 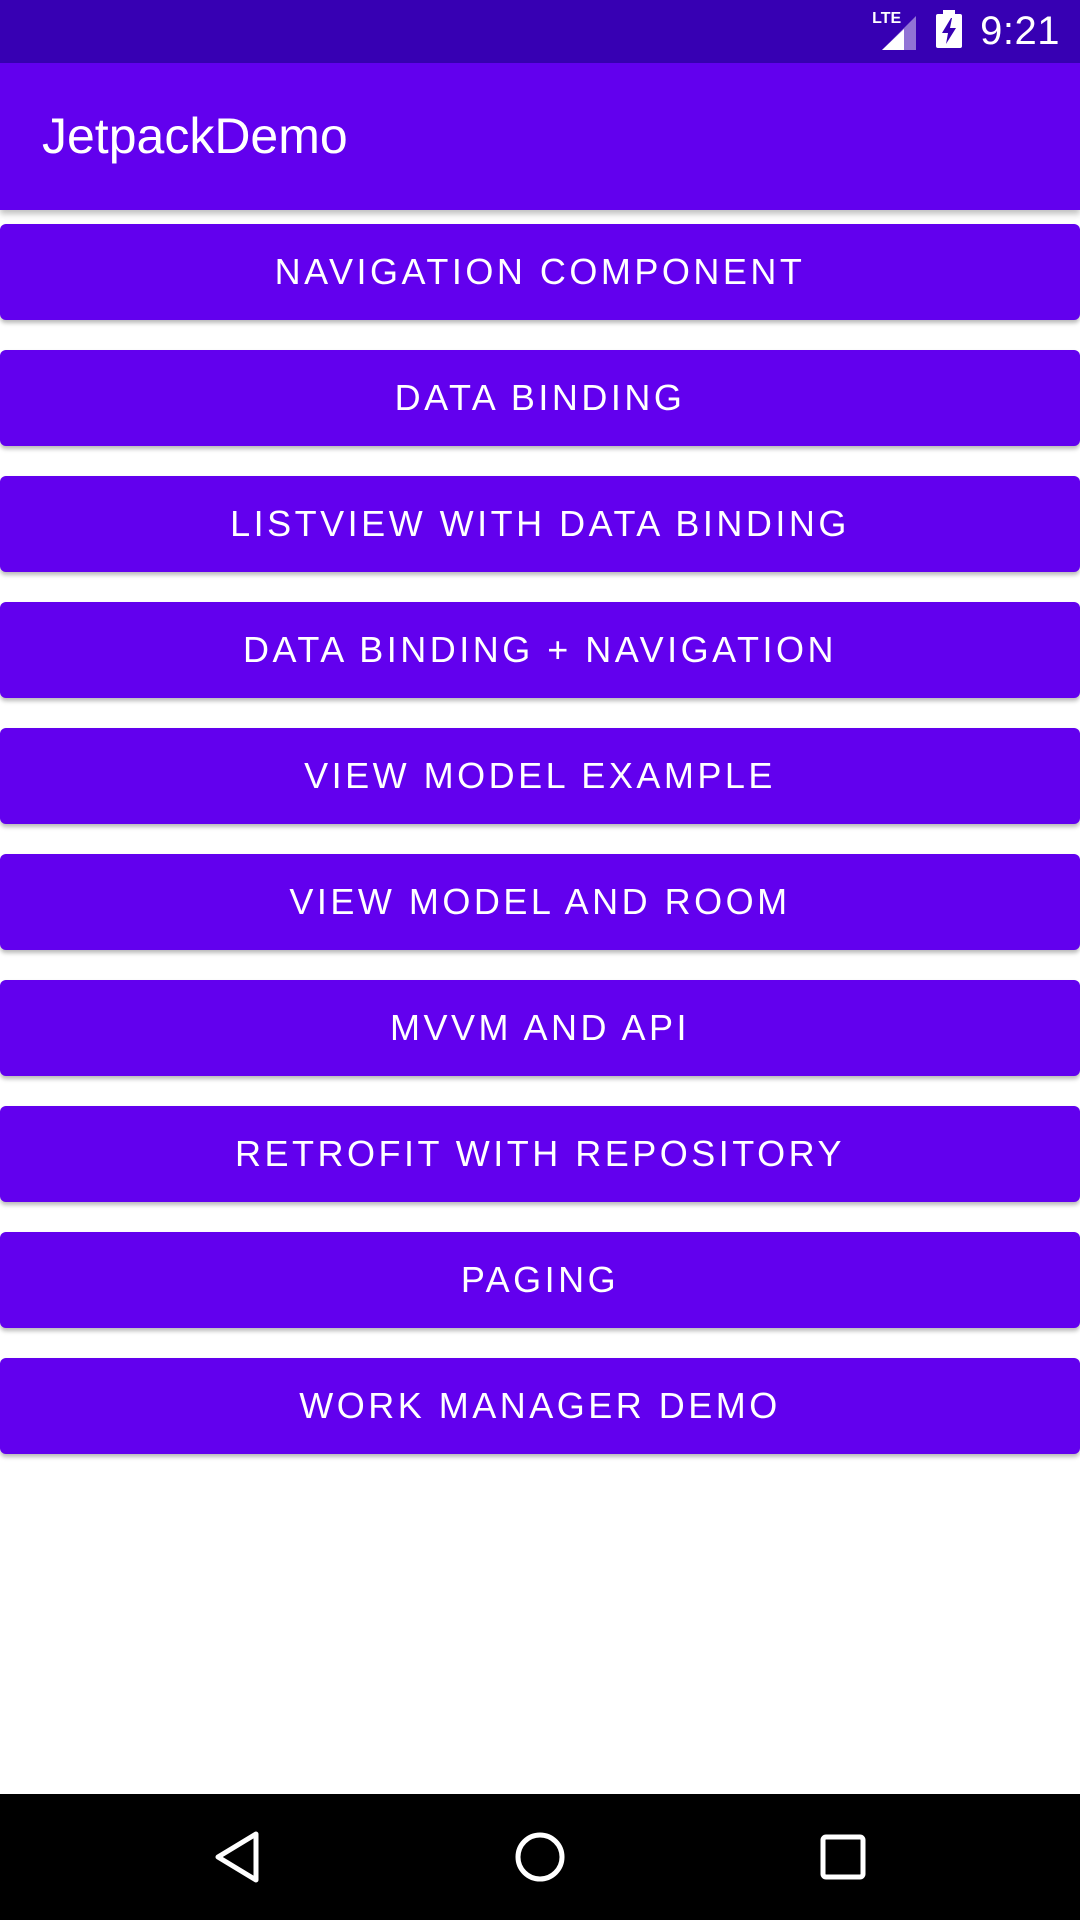 What do you see at coordinates (540, 398) in the screenshot?
I see `data-binding-button: DATA BINDING` at bounding box center [540, 398].